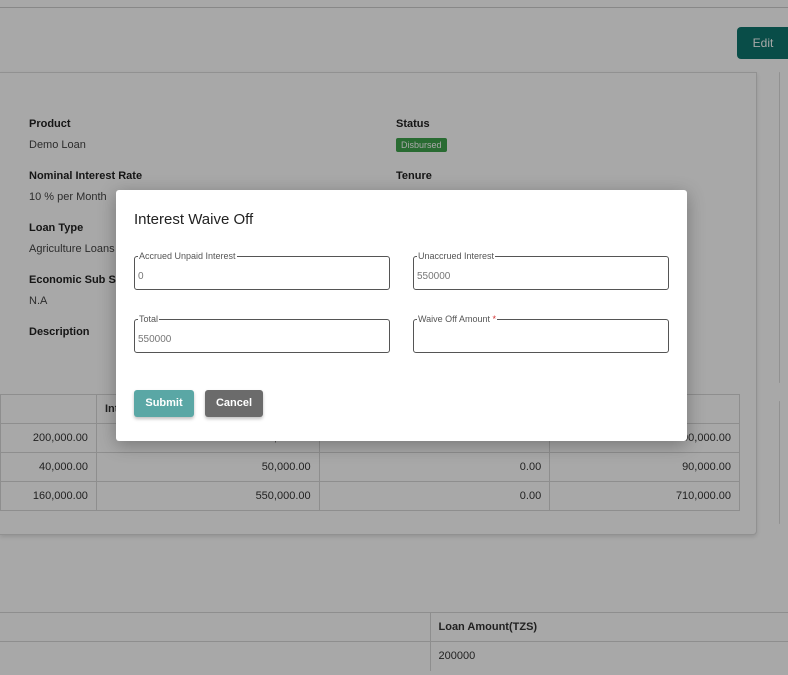  What do you see at coordinates (456, 256) in the screenshot?
I see `unaccrued-interest-label: Unaccrued Interest` at bounding box center [456, 256].